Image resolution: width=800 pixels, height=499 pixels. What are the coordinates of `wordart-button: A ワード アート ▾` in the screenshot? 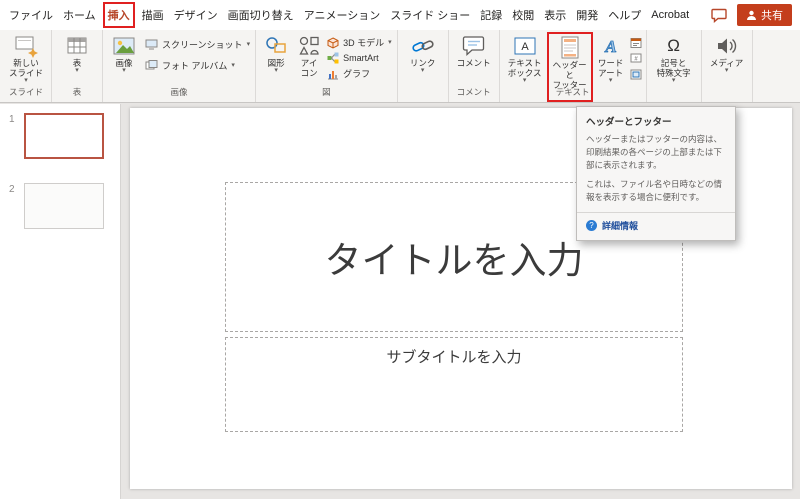 It's located at (611, 58).